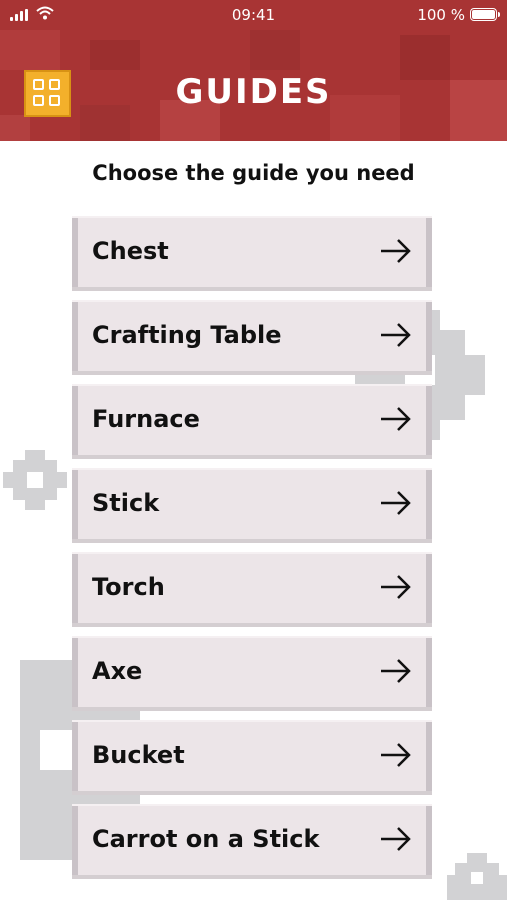  What do you see at coordinates (252, 756) in the screenshot?
I see `guide-item-bucket: Bucket` at bounding box center [252, 756].